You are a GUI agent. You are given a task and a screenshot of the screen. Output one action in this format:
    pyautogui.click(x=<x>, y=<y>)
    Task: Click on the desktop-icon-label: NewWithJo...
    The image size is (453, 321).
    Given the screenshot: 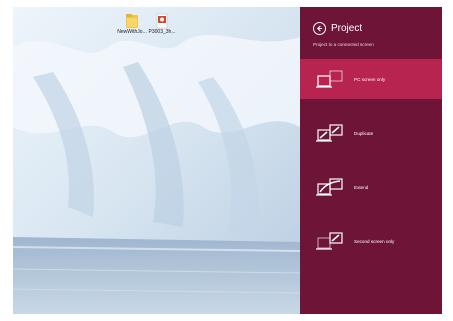 What is the action you would take?
    pyautogui.click(x=132, y=32)
    